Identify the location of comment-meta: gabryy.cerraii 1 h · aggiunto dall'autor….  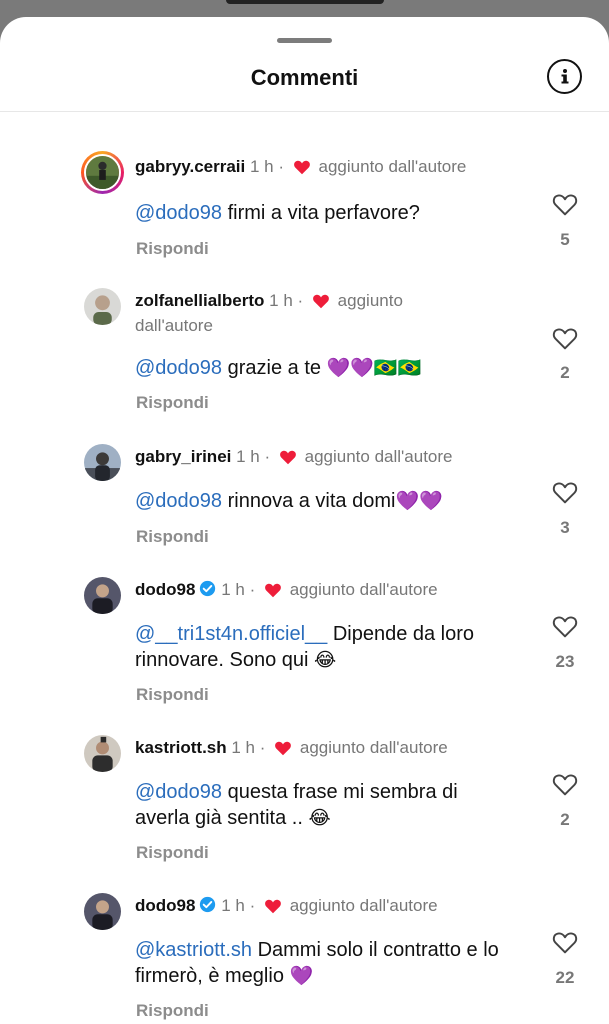
(335, 168).